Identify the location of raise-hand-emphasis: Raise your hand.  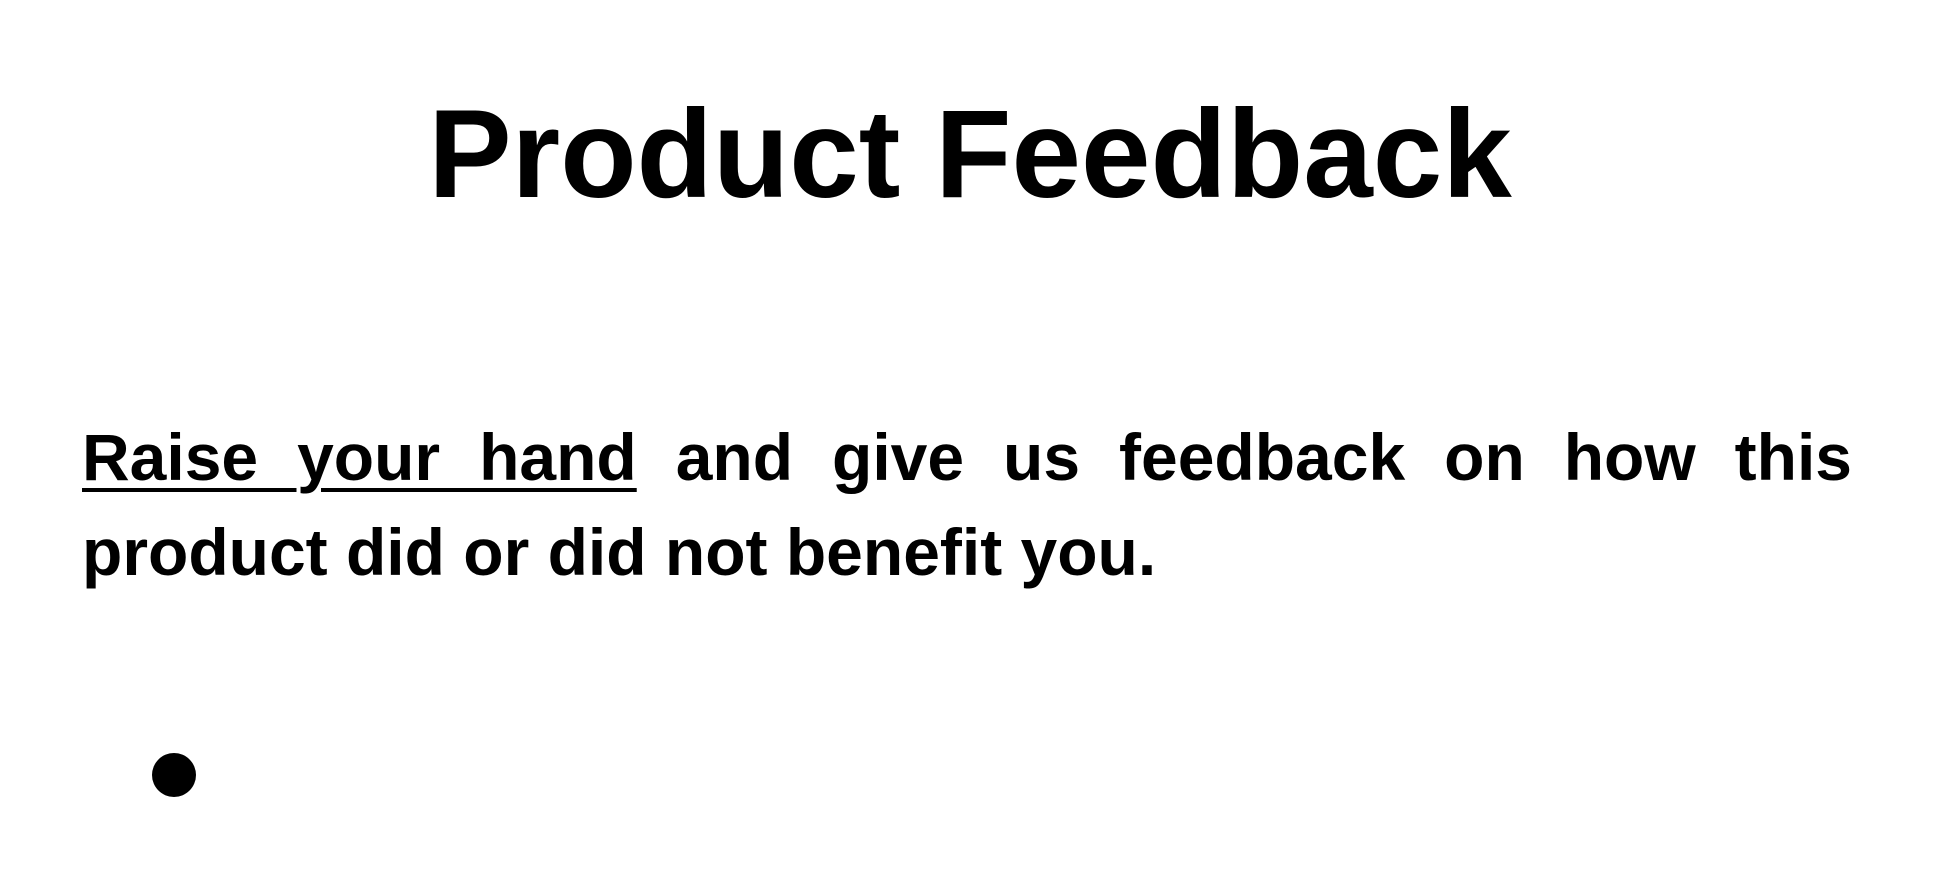
(359, 457).